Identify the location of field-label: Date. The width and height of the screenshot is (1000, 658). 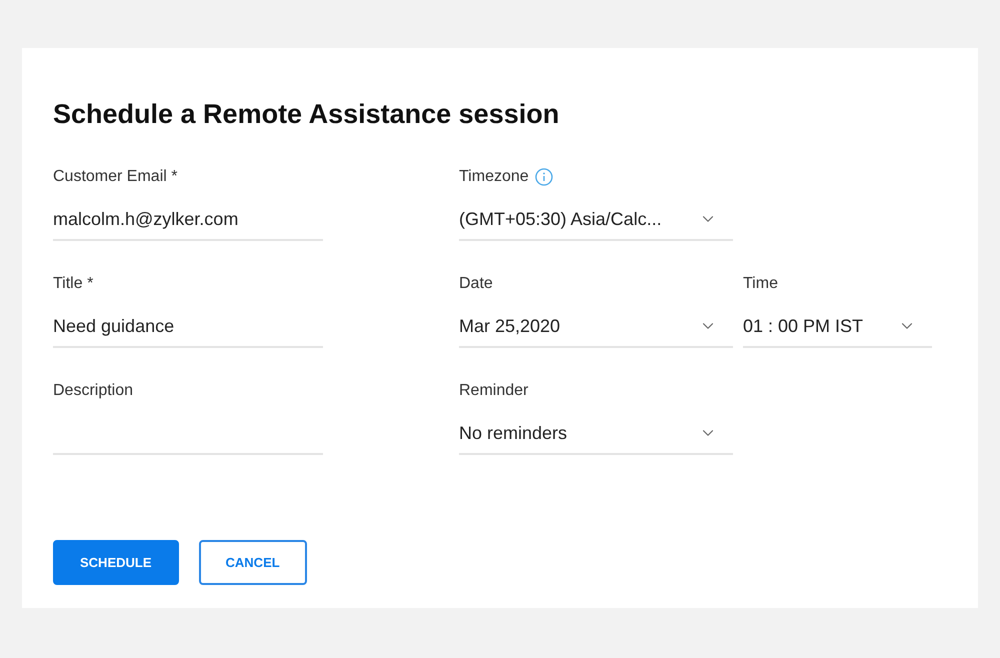
(476, 284).